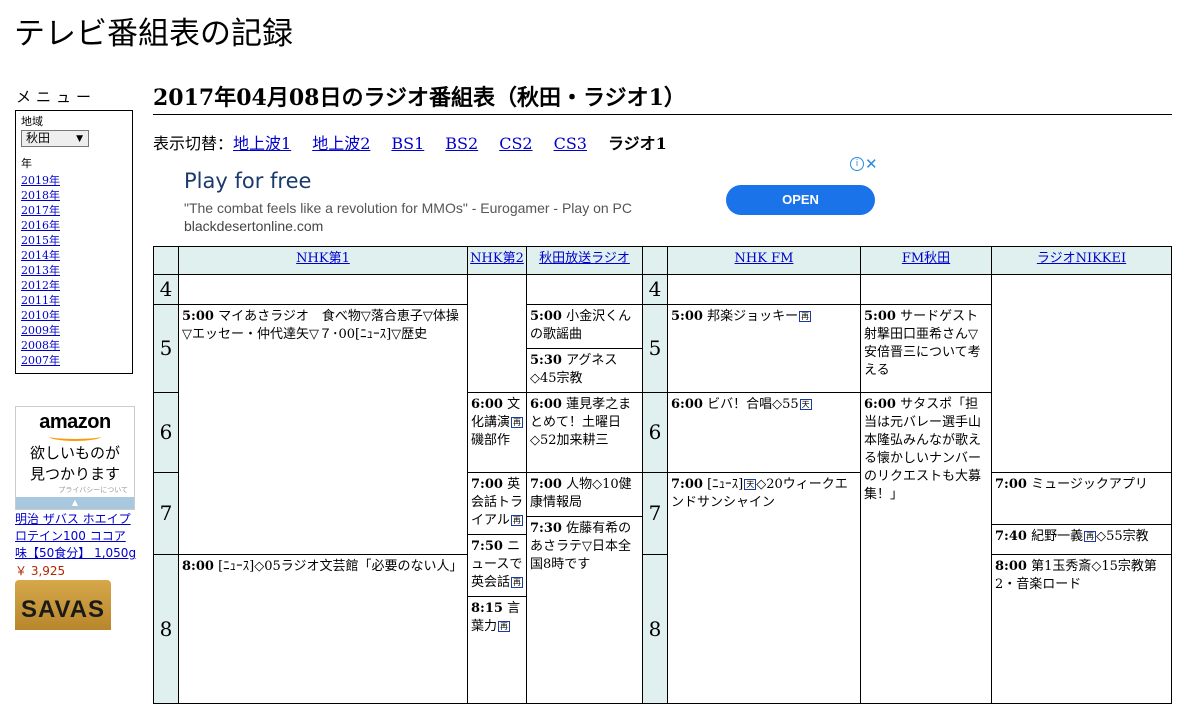 This screenshot has width=1200, height=704. What do you see at coordinates (497, 259) in the screenshot?
I see `channel-link: NHK第2` at bounding box center [497, 259].